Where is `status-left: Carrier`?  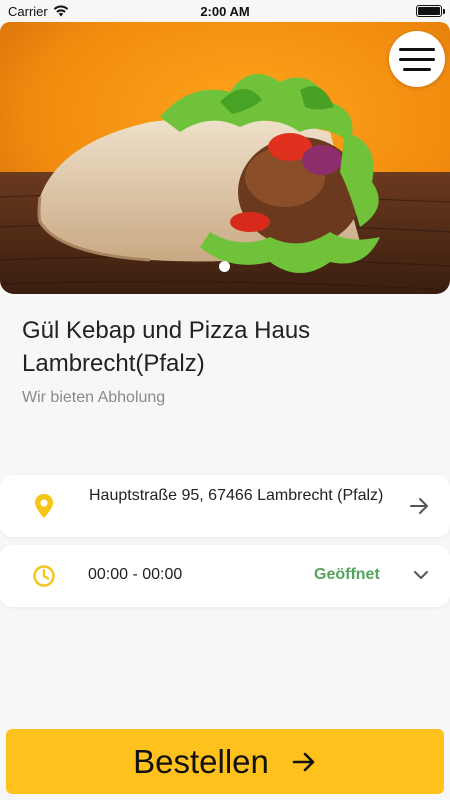 status-left: Carrier is located at coordinates (38, 11).